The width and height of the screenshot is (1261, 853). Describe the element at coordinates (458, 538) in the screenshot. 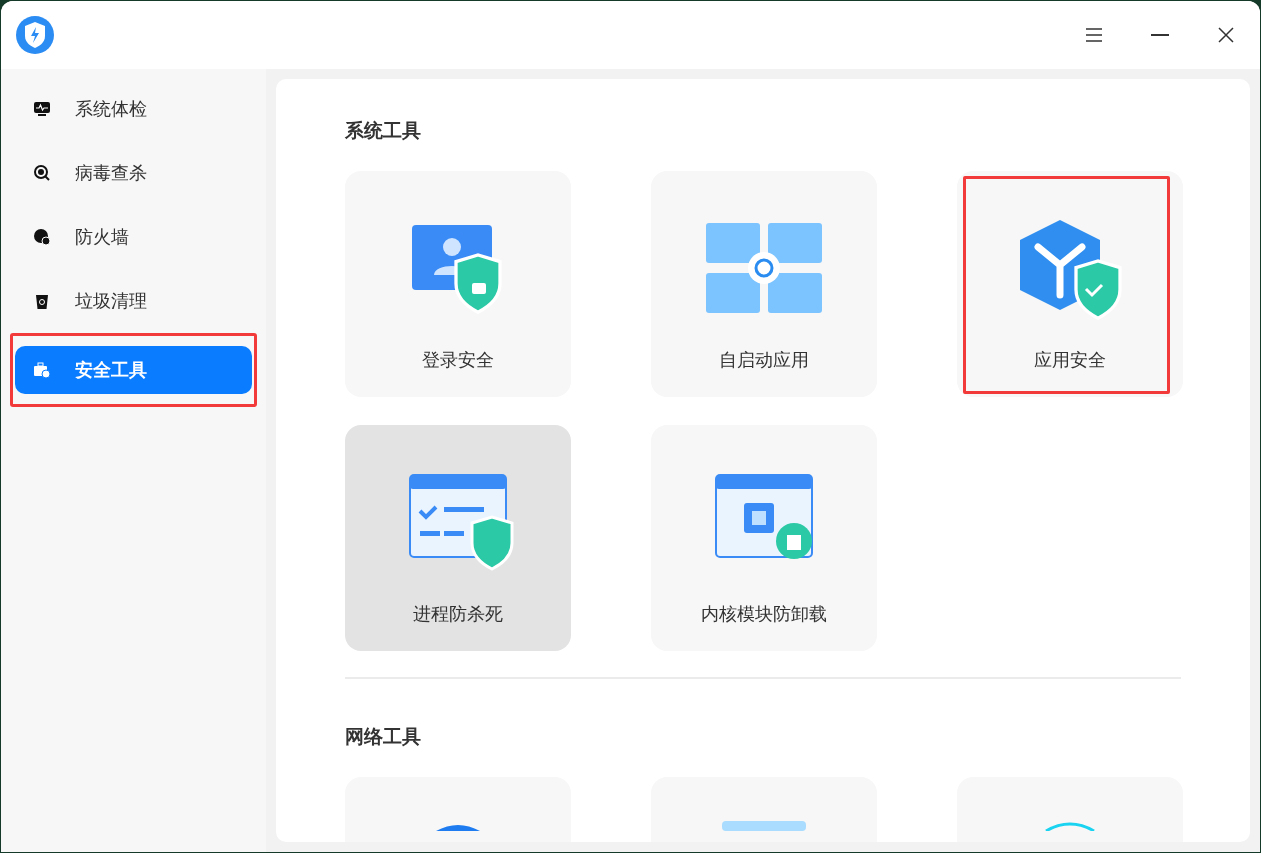

I see `tool-card: 进程防杀死` at that location.